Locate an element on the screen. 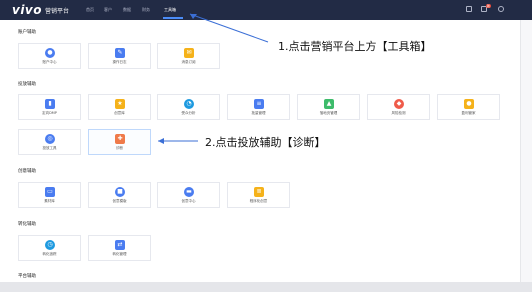  tool-card-profit: ● 盈利管家 is located at coordinates (468, 107).